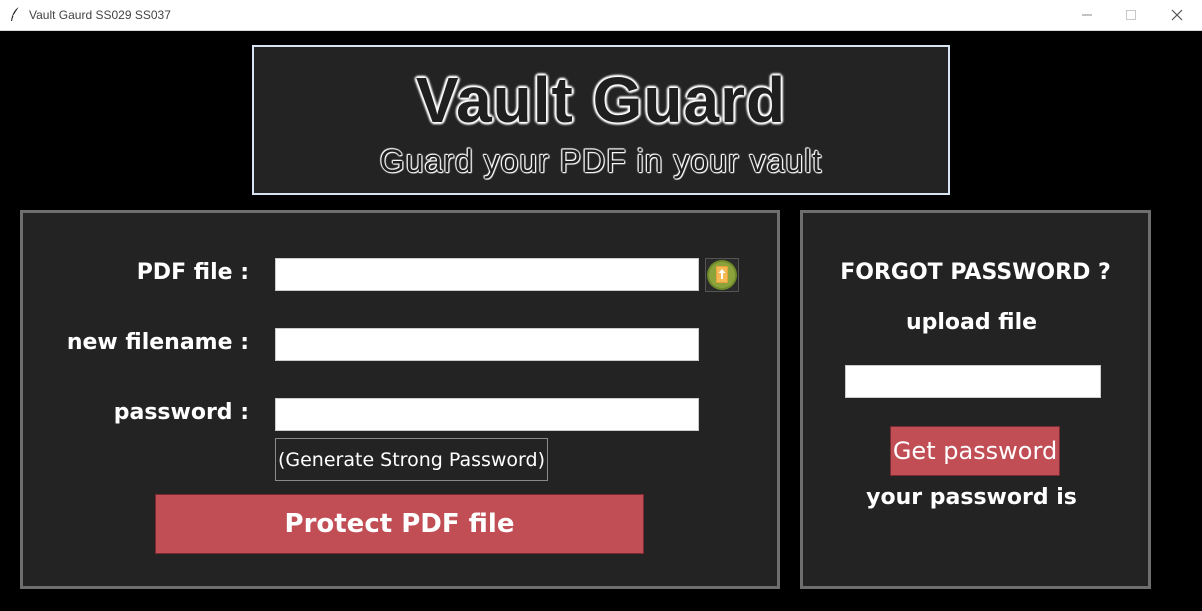 This screenshot has height=611, width=1202. I want to click on app-subtitle: Guard your PDF in your vault, so click(601, 161).